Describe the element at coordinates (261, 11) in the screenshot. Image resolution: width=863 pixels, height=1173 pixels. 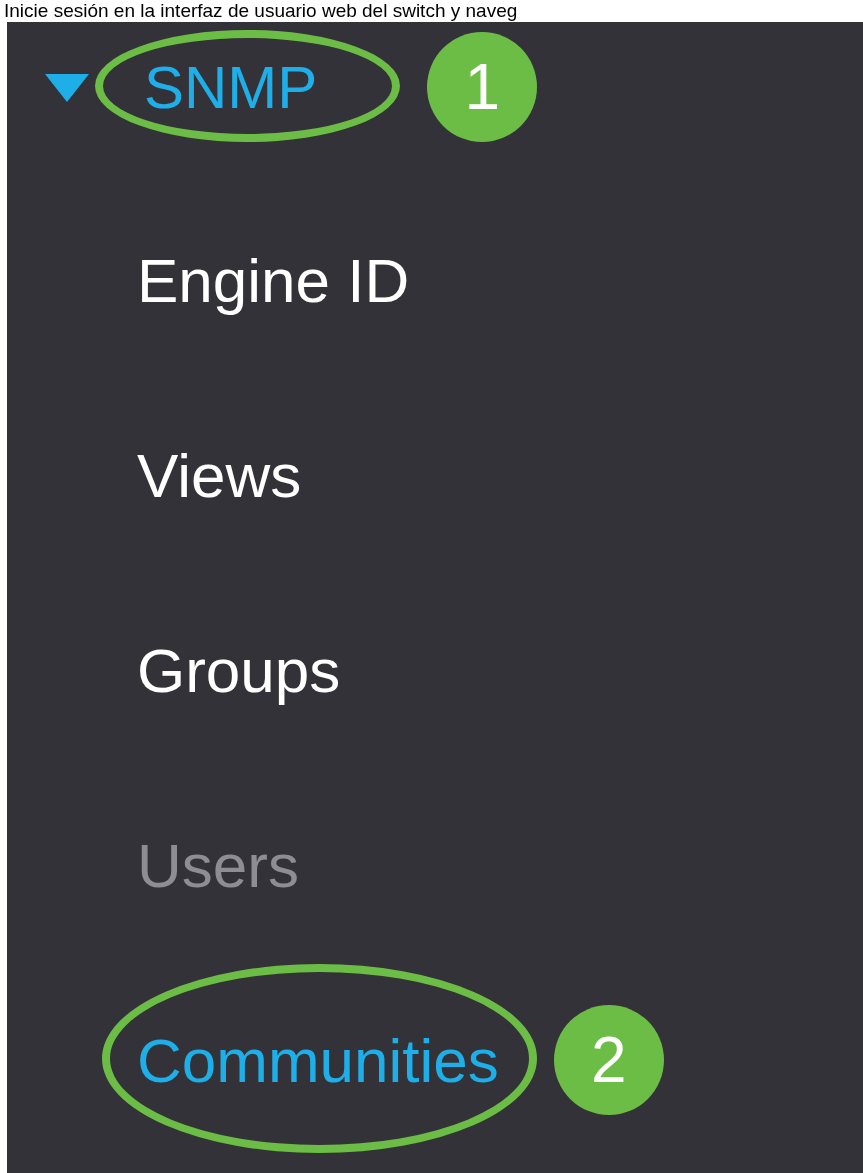
I see `caption-text: Inicie sesión en la interfaz de usuario web del switch y naveg` at that location.